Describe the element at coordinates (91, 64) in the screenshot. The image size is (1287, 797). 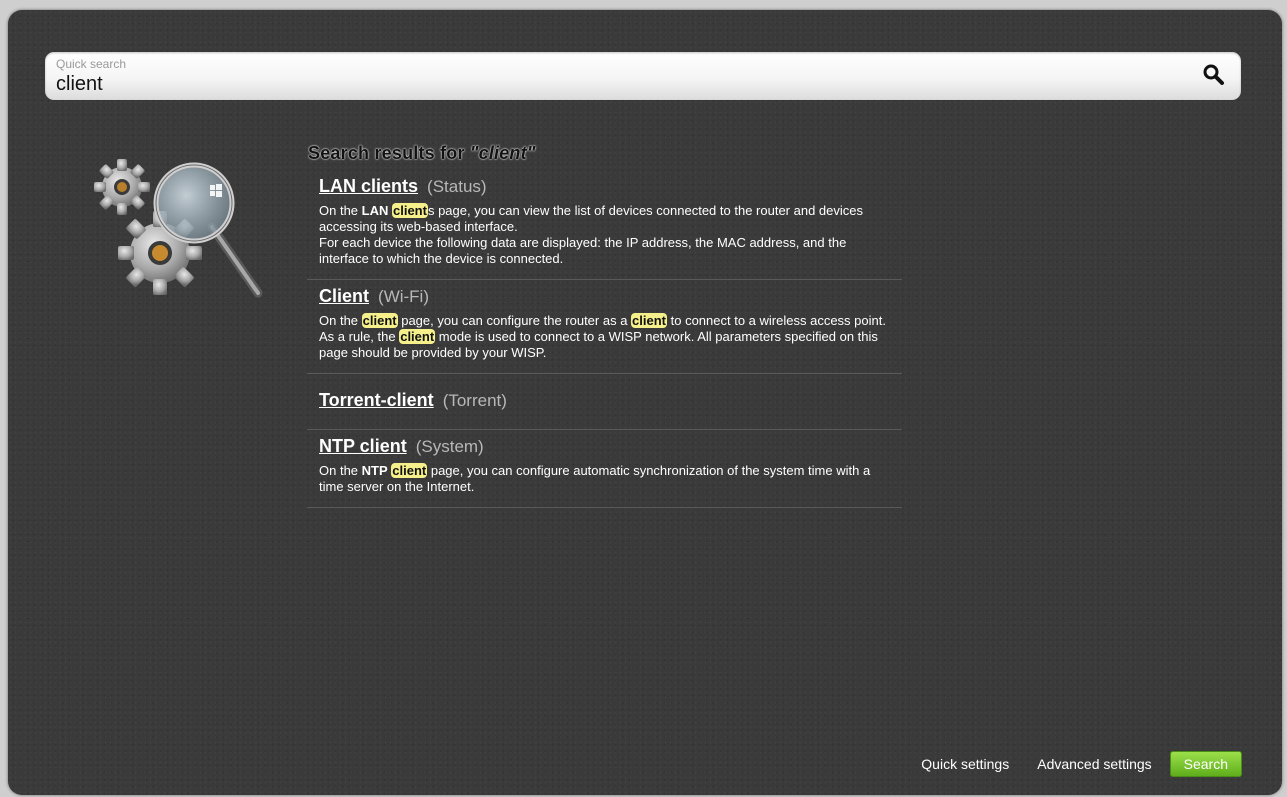
I see `search-caption: Quick search` at that location.